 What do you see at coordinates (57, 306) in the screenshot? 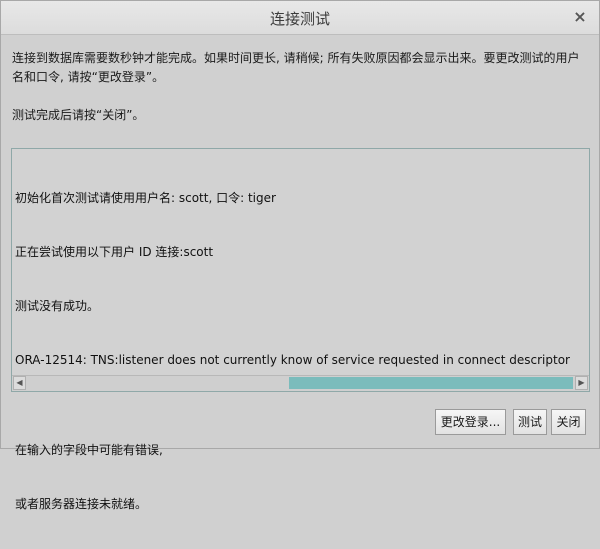
I see `log-line: 测试没有成功。` at bounding box center [57, 306].